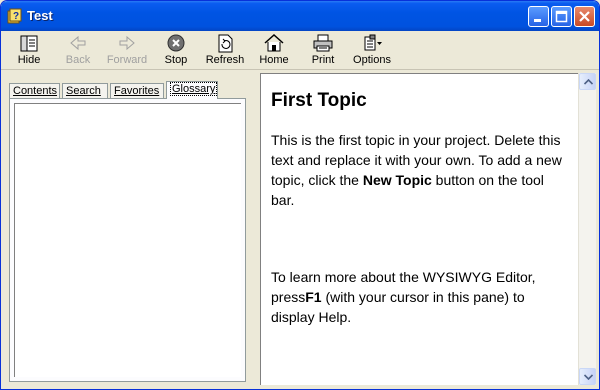 Image resolution: width=600 pixels, height=390 pixels. Describe the element at coordinates (78, 60) in the screenshot. I see `back-label: Back` at that location.